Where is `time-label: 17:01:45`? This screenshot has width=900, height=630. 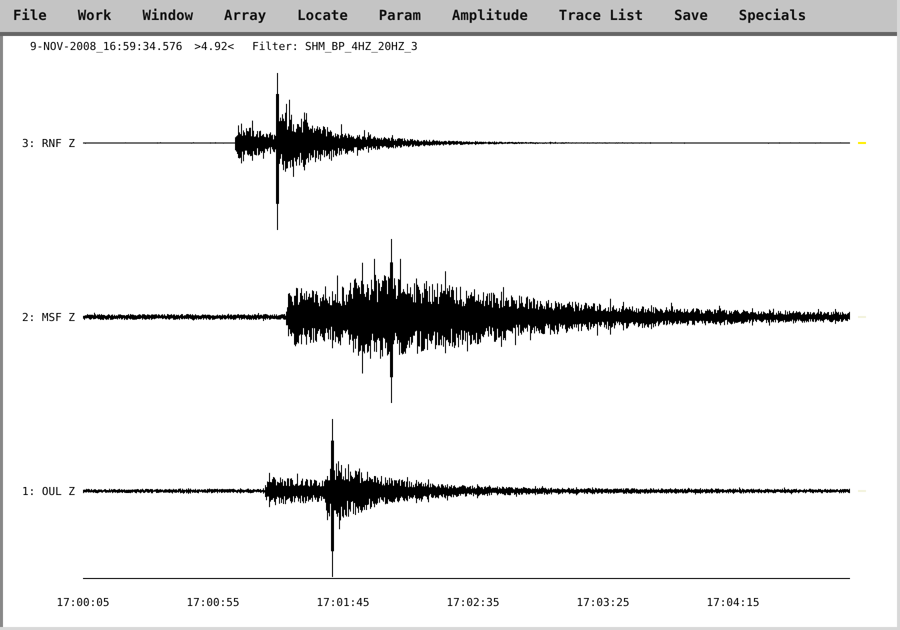 time-label: 17:01:45 is located at coordinates (343, 602).